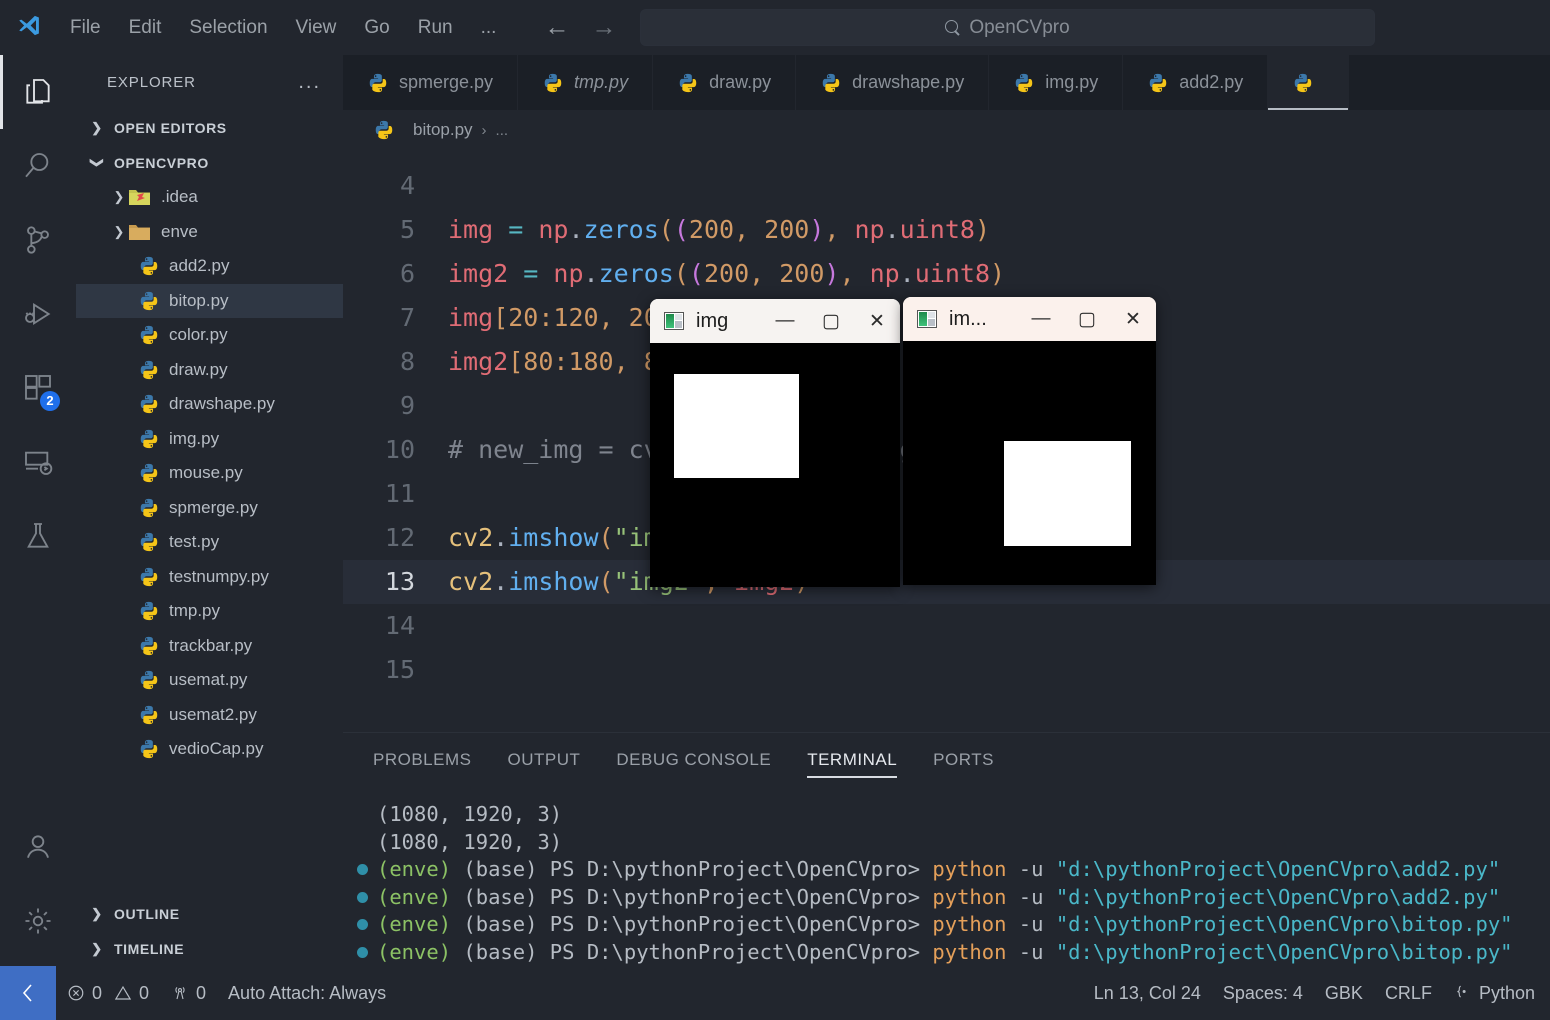 This screenshot has height=1020, width=1550. Describe the element at coordinates (775, 443) in the screenshot. I see `opencv-window-img: img — ▢ ✕` at that location.